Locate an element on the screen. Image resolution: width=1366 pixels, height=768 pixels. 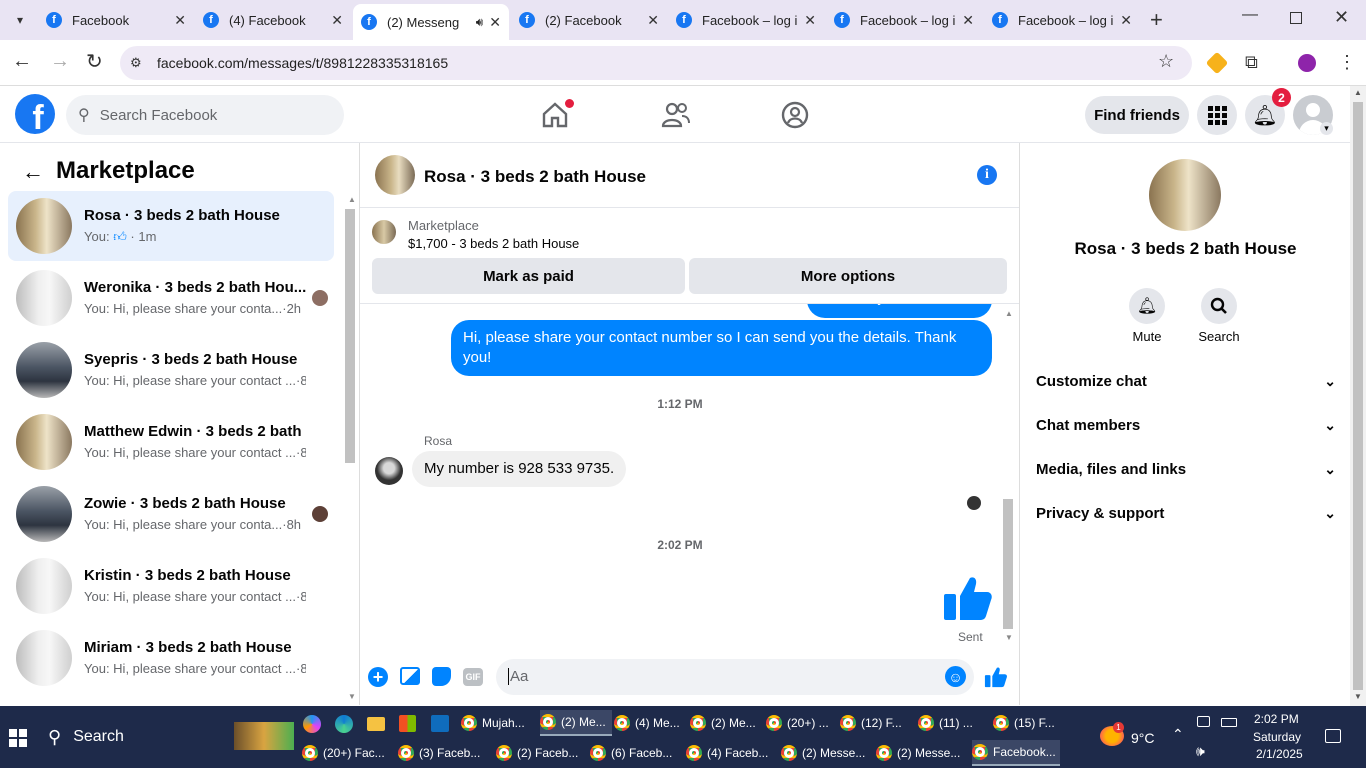
windows-start-icon is located at coordinates (18, 738).